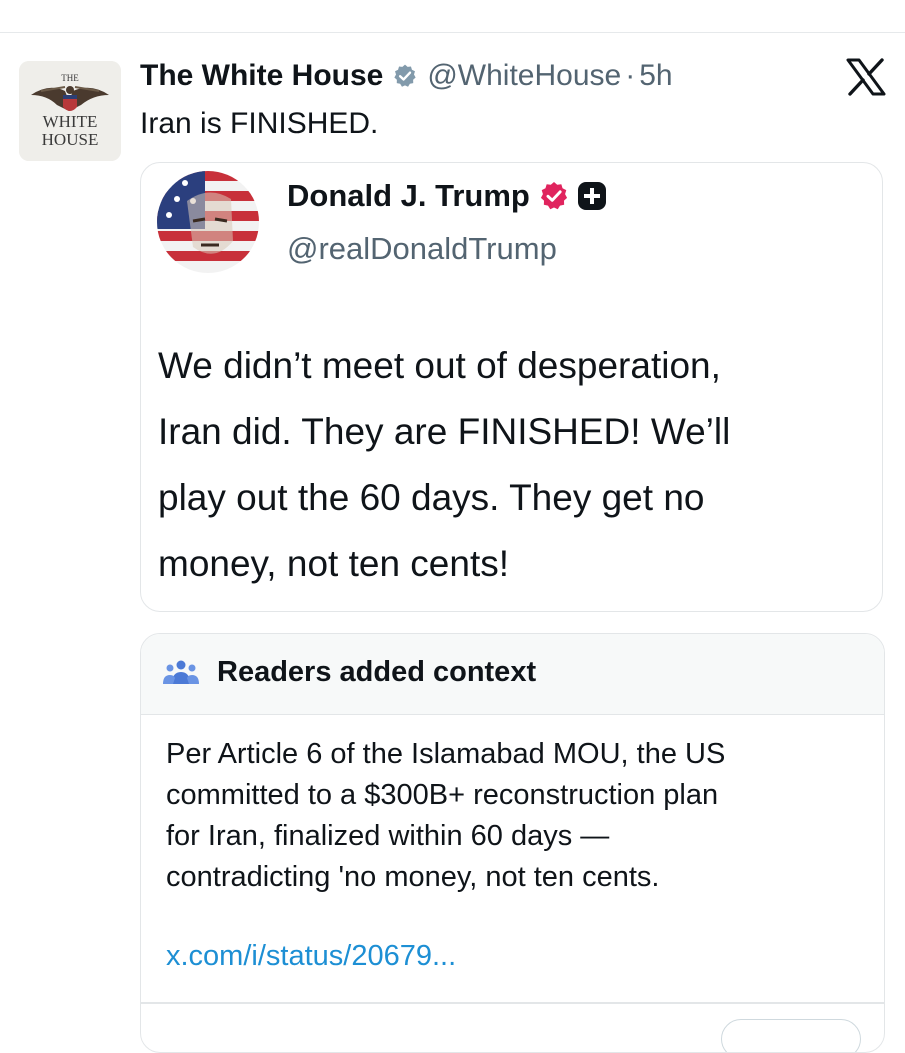  What do you see at coordinates (554, 196) in the screenshot?
I see `verified-badge-red-icon` at bounding box center [554, 196].